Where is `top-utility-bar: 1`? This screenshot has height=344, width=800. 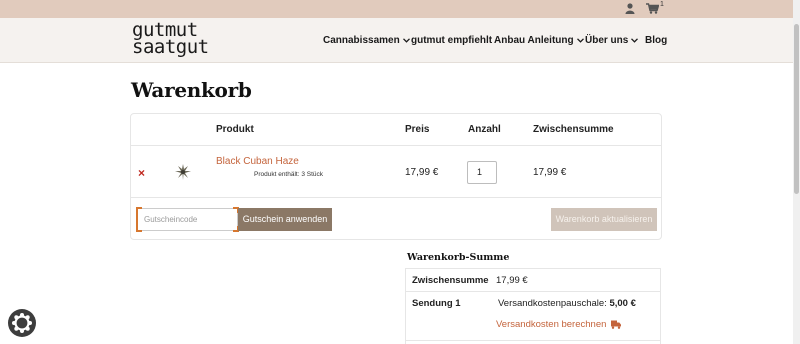
top-utility-bar: 1 is located at coordinates (396, 9).